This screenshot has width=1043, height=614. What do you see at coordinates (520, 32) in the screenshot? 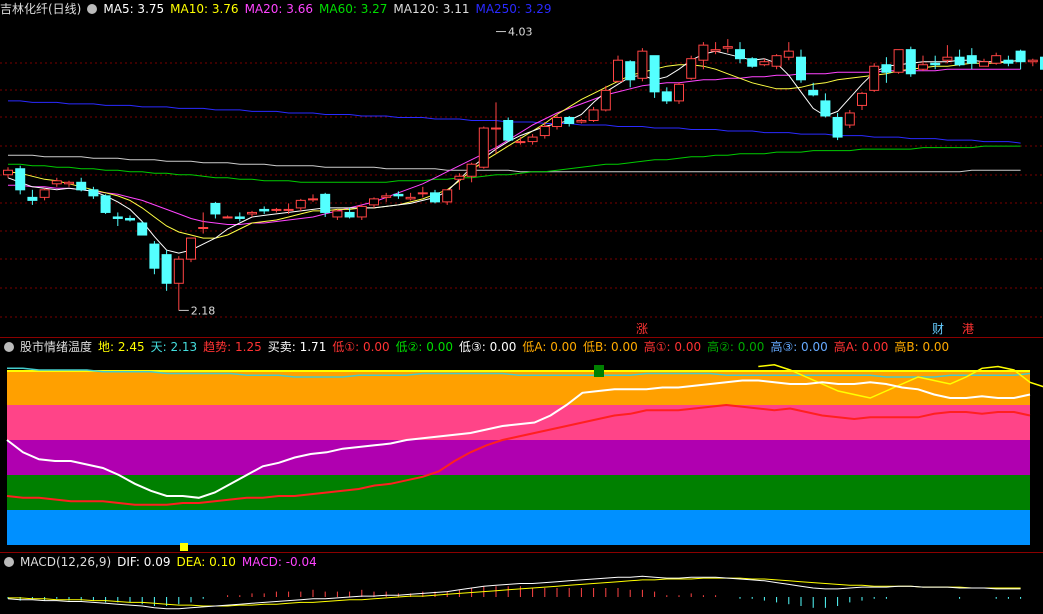
I see `high-price-label: 4.03` at bounding box center [520, 32].